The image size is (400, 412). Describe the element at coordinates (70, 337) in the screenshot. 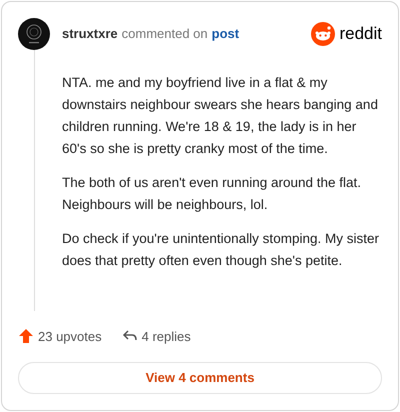

I see `upvote-count: 23 upvotes` at that location.